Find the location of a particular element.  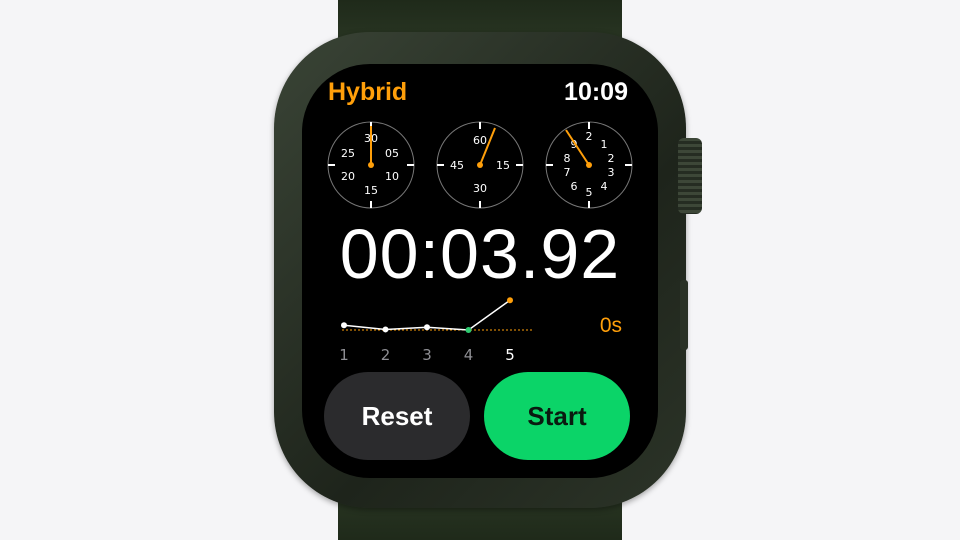

digital-crown is located at coordinates (690, 176).